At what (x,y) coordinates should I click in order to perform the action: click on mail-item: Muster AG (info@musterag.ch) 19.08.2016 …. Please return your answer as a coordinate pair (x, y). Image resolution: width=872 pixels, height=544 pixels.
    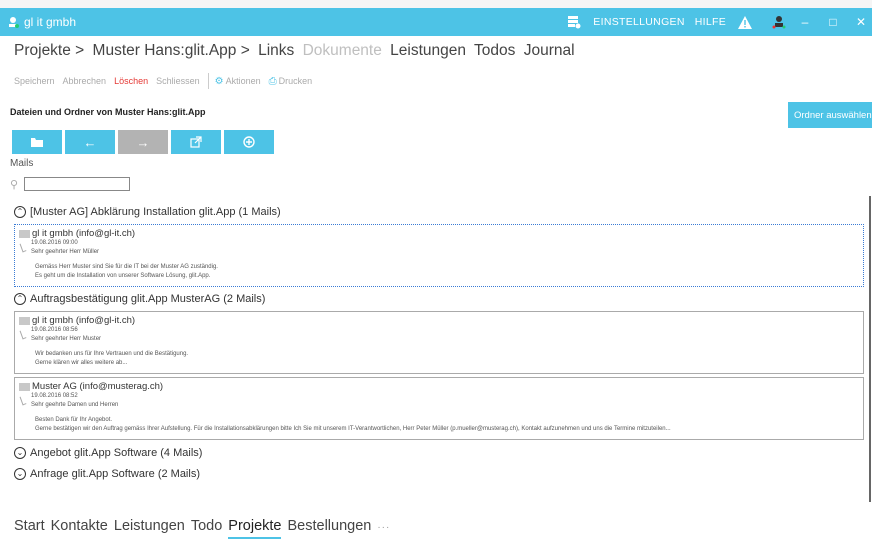
    Looking at the image, I should click on (439, 408).